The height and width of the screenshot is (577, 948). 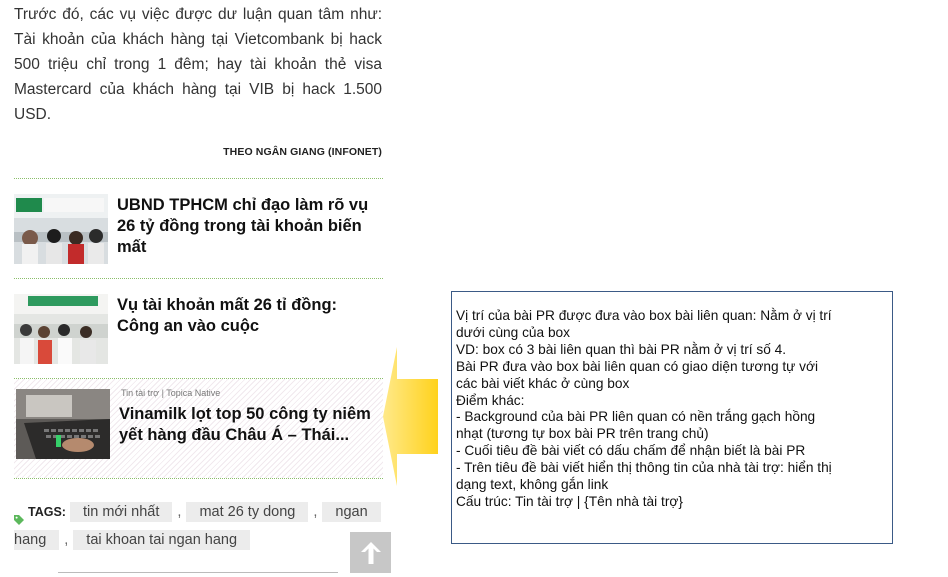 I want to click on arrow-left-callout-icon, so click(x=410, y=416).